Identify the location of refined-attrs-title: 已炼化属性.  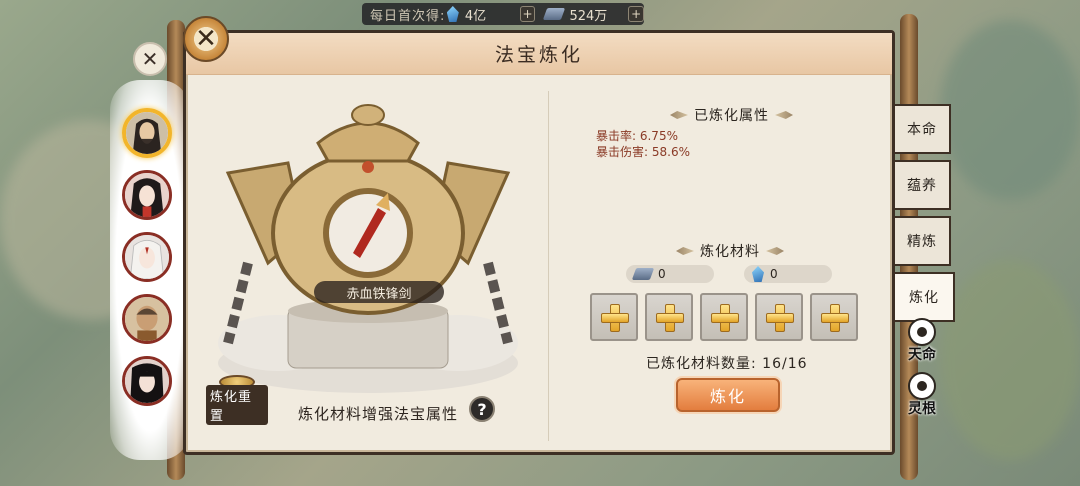
(731, 115).